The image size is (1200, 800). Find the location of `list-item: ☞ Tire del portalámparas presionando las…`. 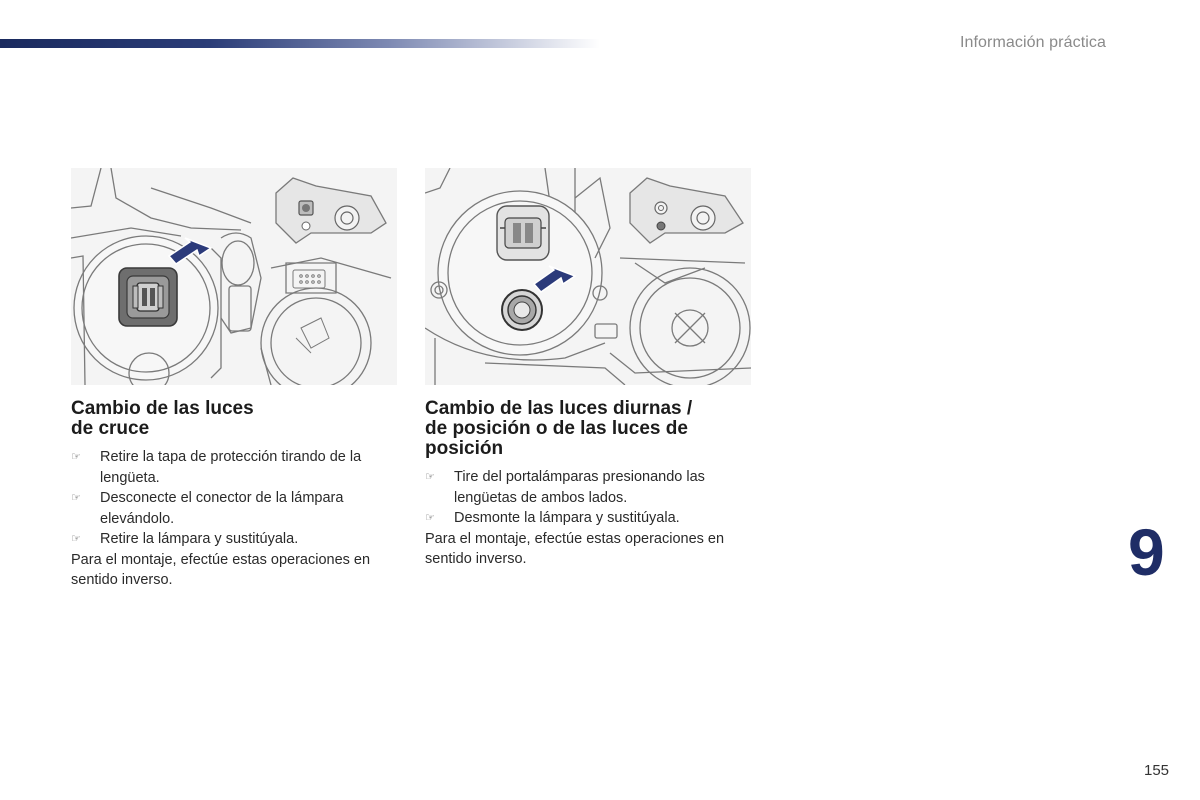

list-item: ☞ Tire del portalámparas presionando las… is located at coordinates (565, 487).